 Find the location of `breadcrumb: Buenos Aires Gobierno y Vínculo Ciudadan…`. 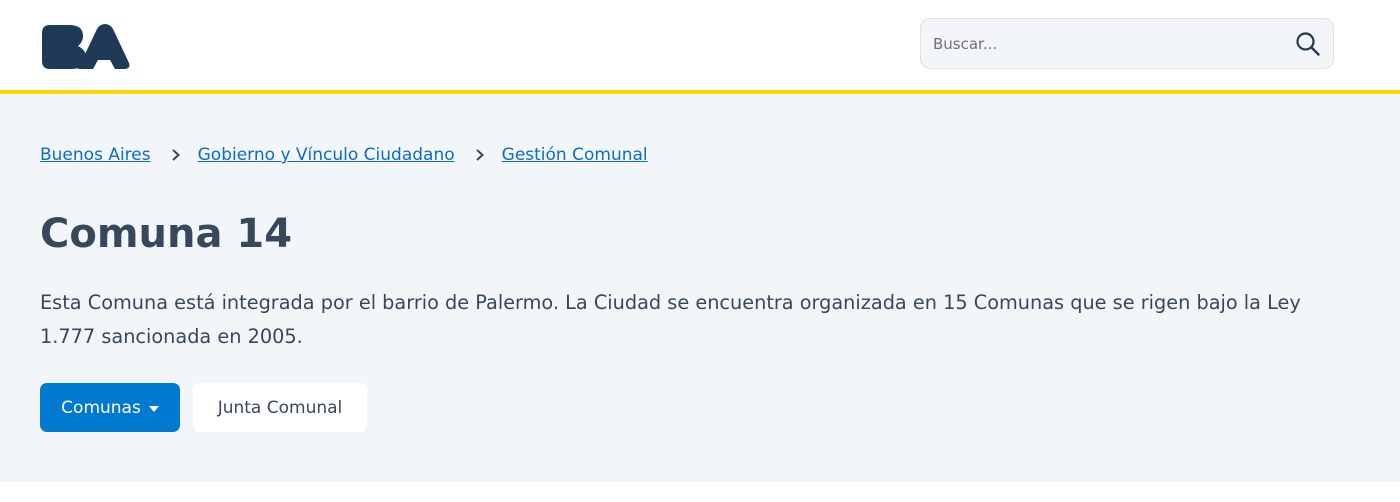

breadcrumb: Buenos Aires Gobierno y Vínculo Ciudadan… is located at coordinates (344, 155).